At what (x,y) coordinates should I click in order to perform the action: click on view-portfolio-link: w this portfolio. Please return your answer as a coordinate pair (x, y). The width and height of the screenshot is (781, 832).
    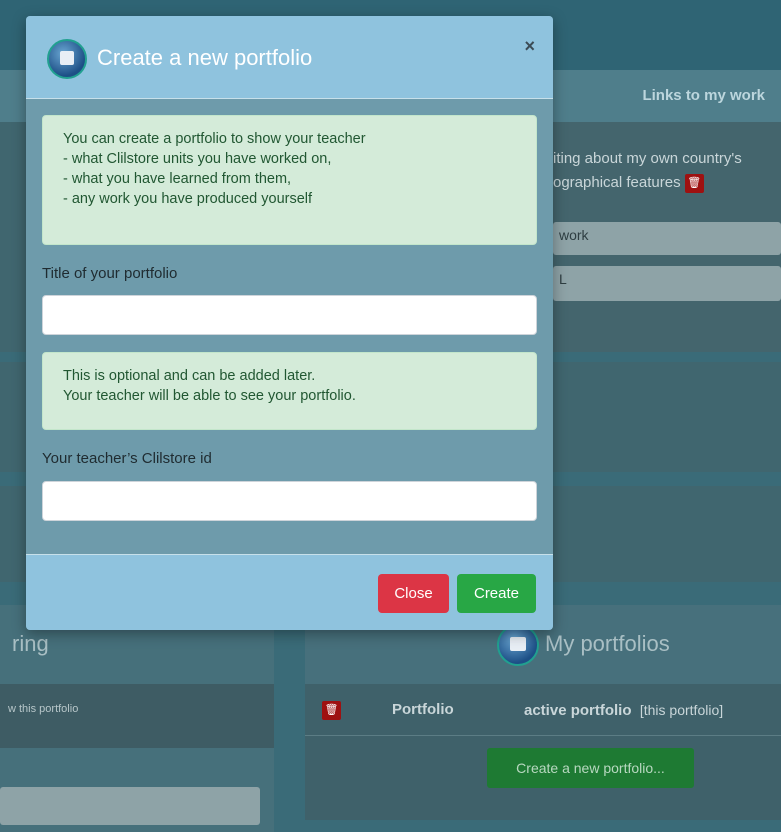
    Looking at the image, I should click on (43, 709).